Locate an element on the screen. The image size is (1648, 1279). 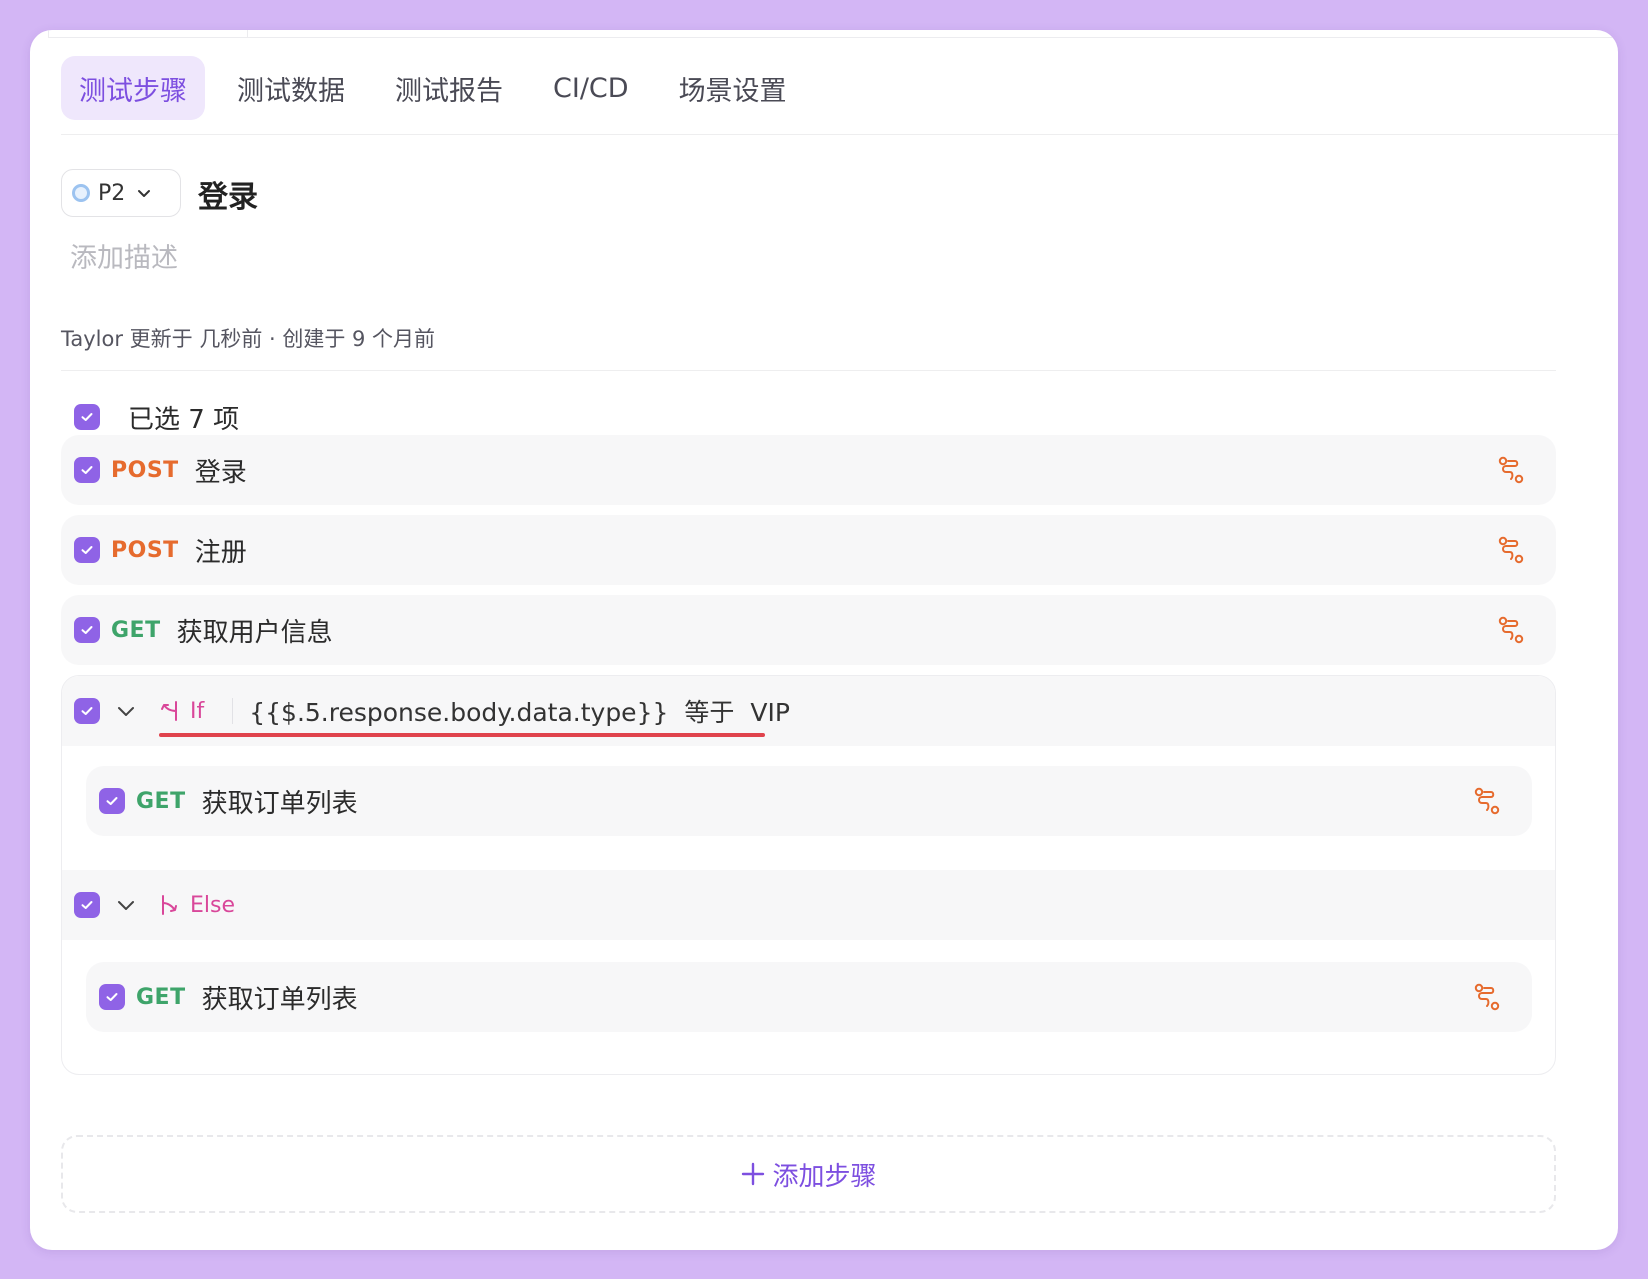
step-name: 登录 is located at coordinates (220, 472).